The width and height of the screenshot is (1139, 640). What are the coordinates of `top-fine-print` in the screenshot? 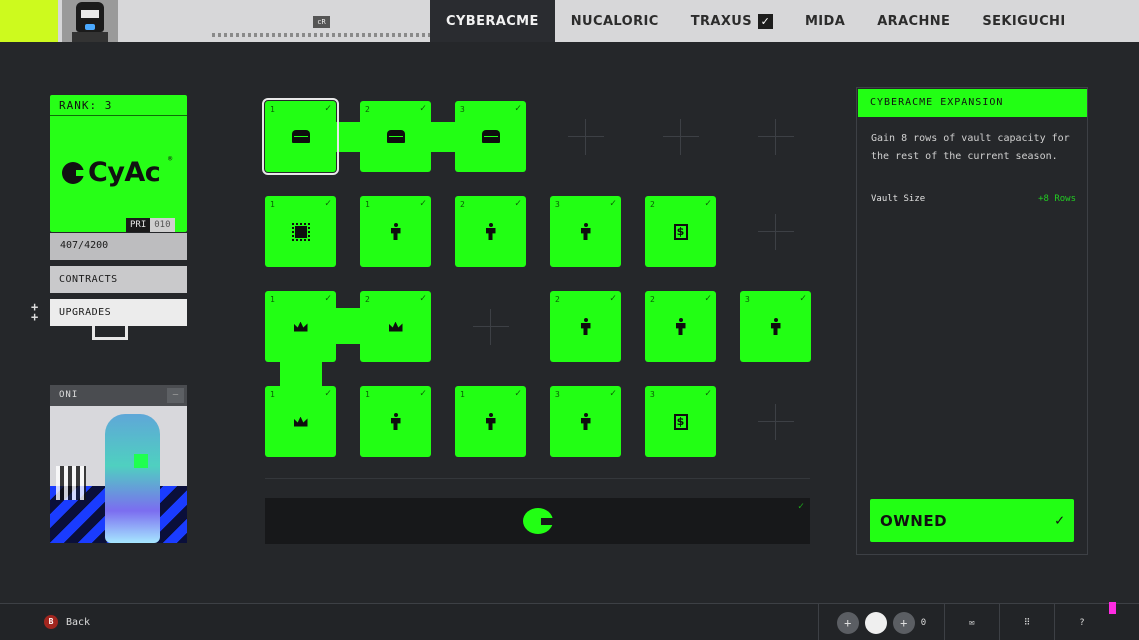 It's located at (322, 35).